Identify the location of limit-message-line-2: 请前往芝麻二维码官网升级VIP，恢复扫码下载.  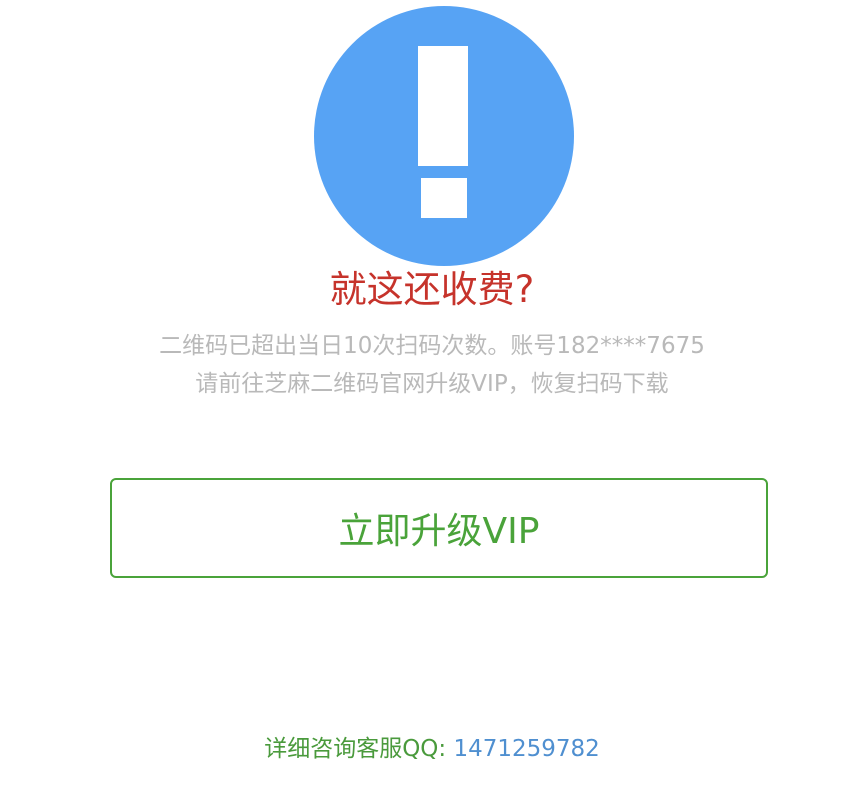
(432, 384).